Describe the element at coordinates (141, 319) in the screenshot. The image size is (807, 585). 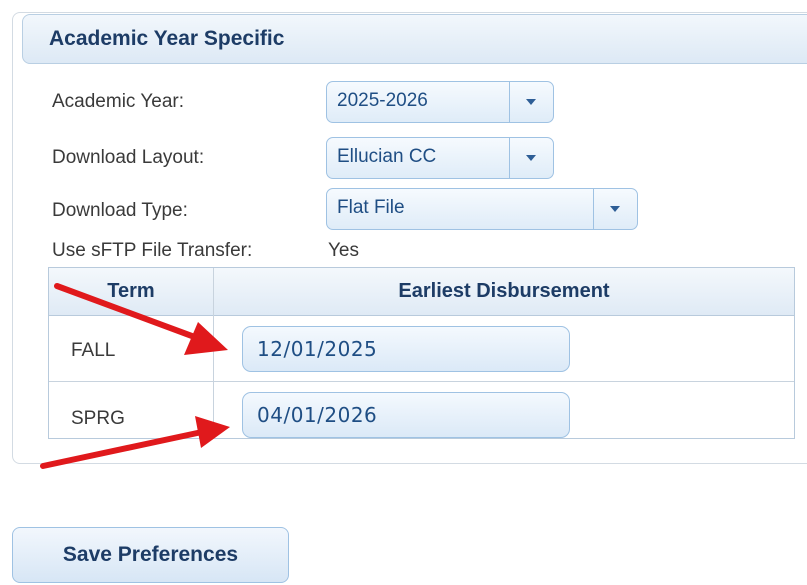
I see `arrow-pointing-fall-date` at that location.